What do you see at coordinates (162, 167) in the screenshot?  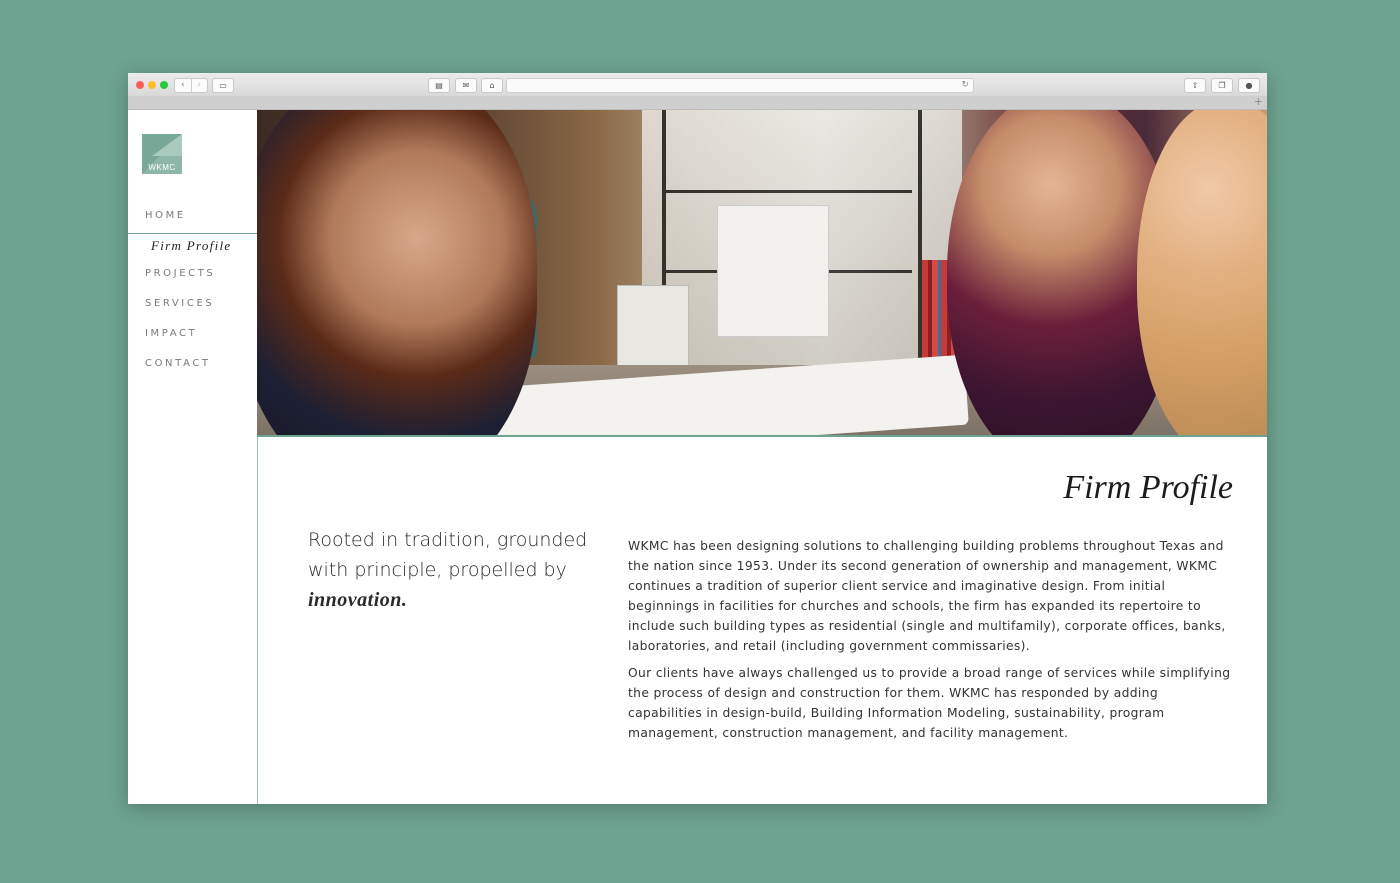 I see `logo-text: WKMC` at bounding box center [162, 167].